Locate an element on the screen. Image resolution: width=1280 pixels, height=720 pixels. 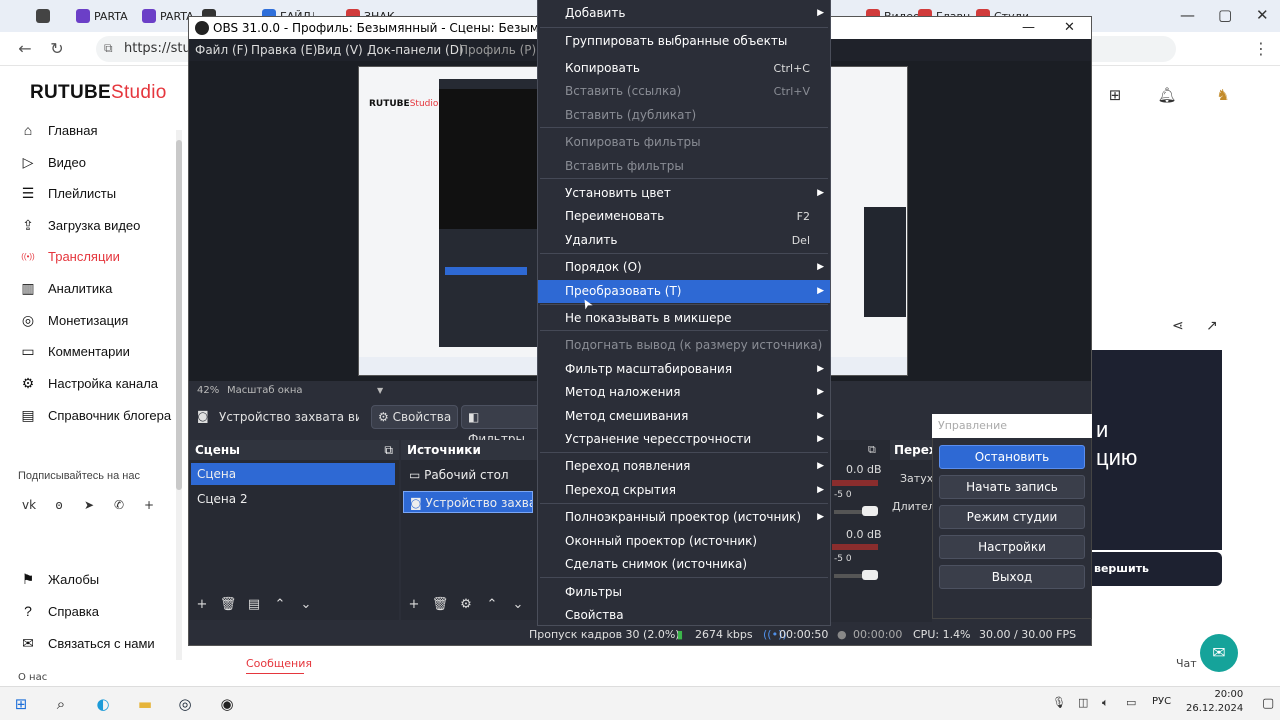
window-minimize-icon: — is located at coordinates (1187, 15).